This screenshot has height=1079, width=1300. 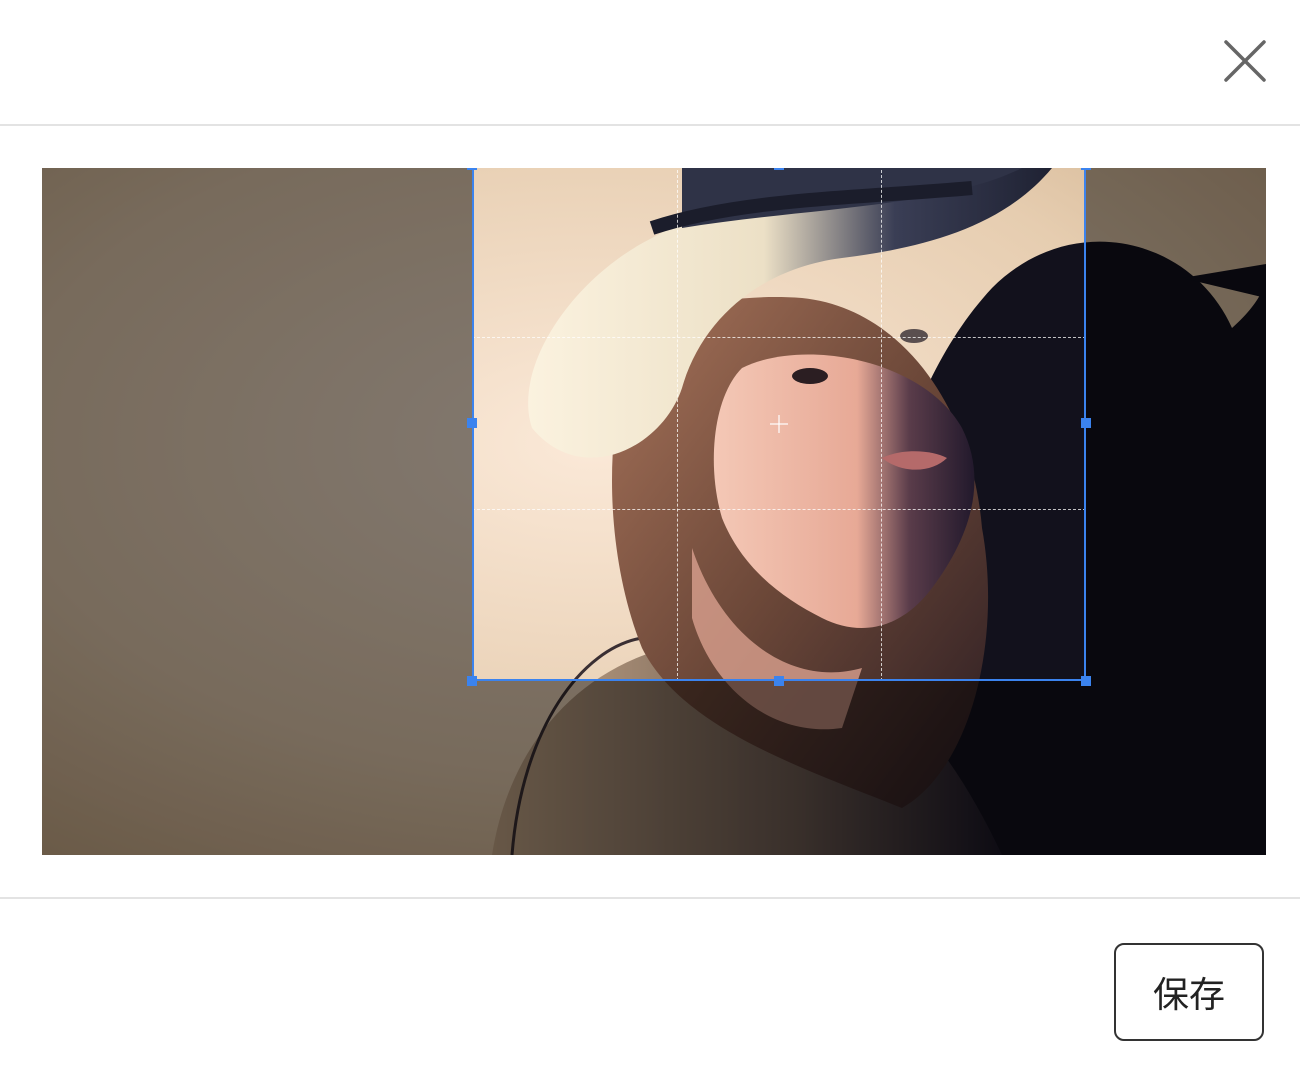 I want to click on crop-handle-right, so click(x=1086, y=423).